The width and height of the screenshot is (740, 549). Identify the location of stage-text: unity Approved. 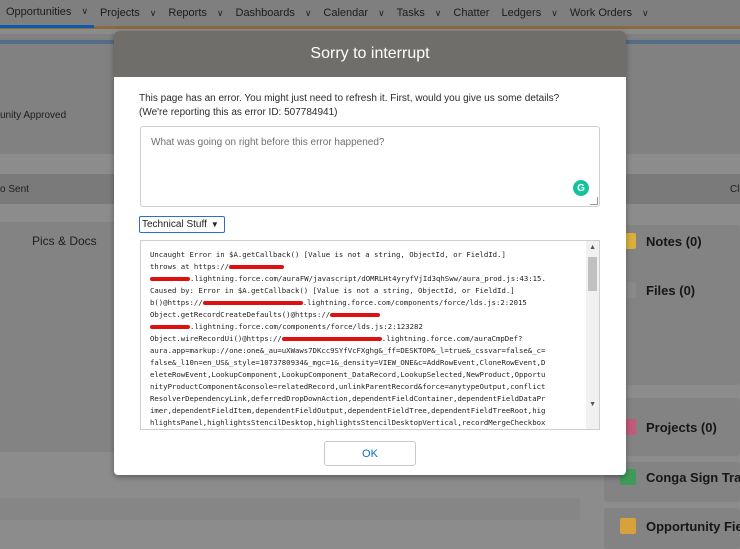
(33, 115).